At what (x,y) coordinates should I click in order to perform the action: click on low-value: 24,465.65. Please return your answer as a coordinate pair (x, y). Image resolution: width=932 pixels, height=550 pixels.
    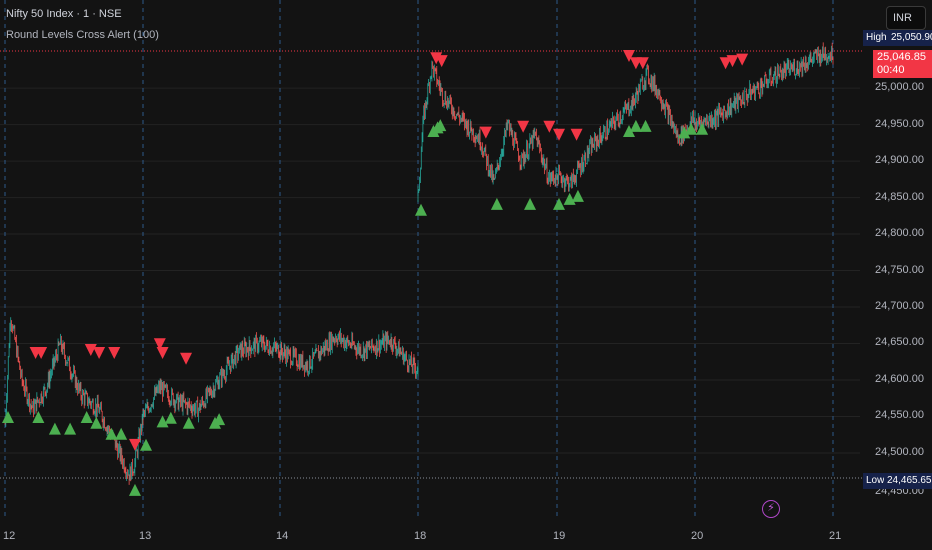
    Looking at the image, I should click on (909, 480).